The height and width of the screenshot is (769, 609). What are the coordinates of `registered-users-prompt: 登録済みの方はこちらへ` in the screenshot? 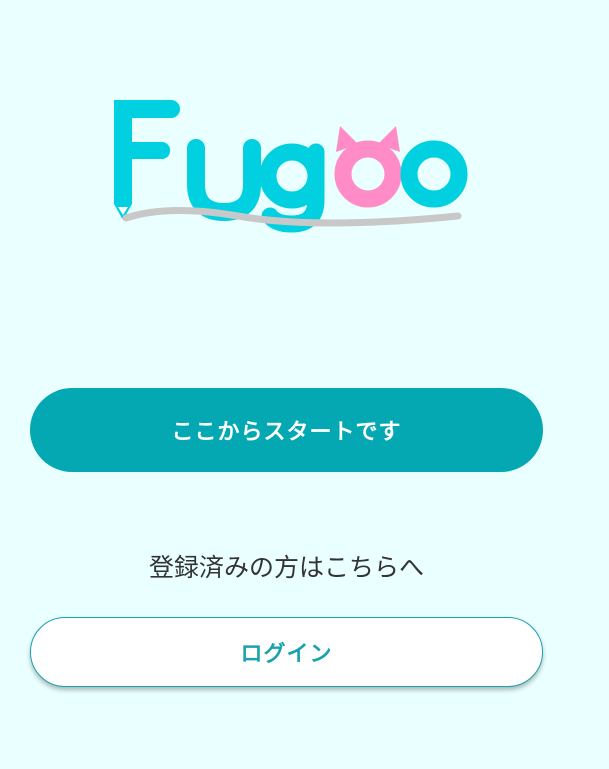 It's located at (286, 567).